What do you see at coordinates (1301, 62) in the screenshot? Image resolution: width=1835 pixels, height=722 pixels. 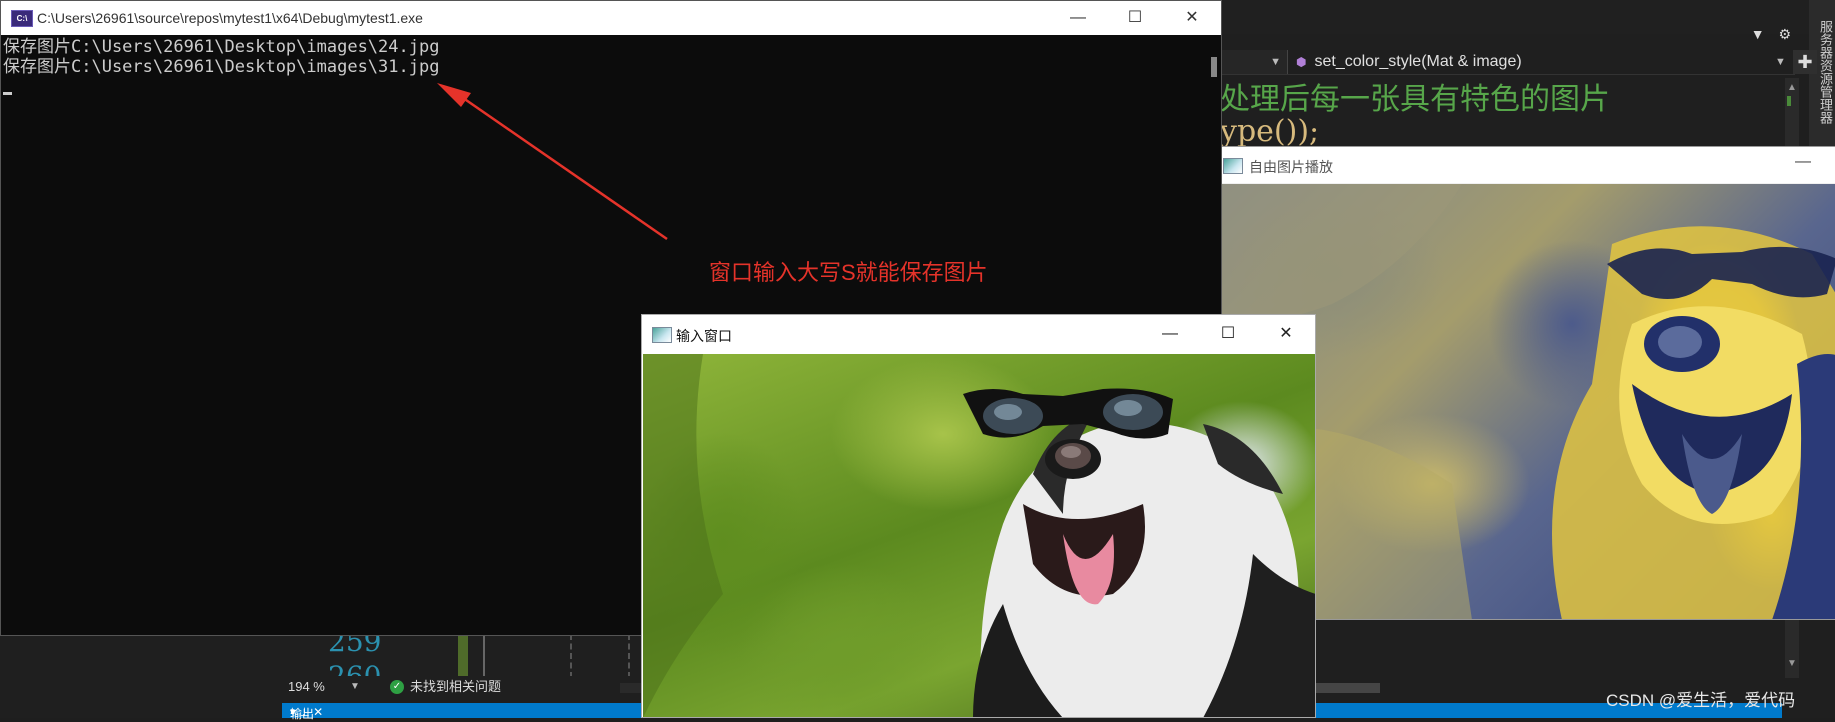 I see `function-cube-icon: ⬢` at bounding box center [1301, 62].